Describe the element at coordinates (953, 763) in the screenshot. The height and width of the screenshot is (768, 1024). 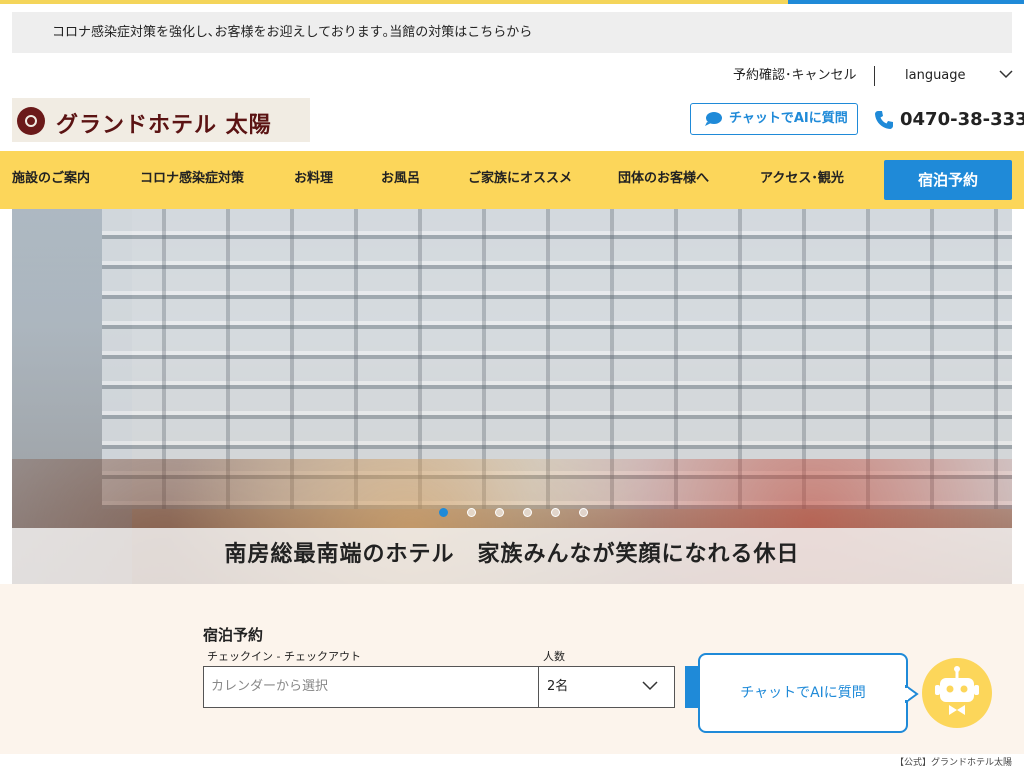
I see `footer-site-tag: 【公式】グランドホテル太陽` at that location.